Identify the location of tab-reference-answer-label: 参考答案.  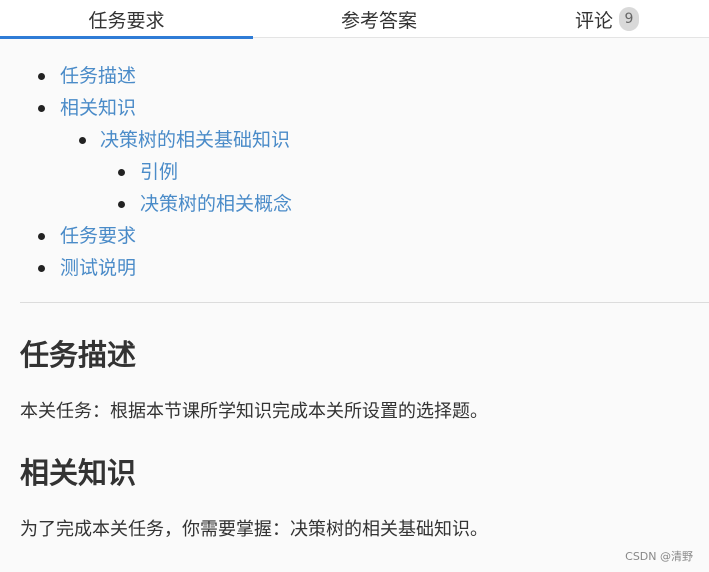
(378, 20).